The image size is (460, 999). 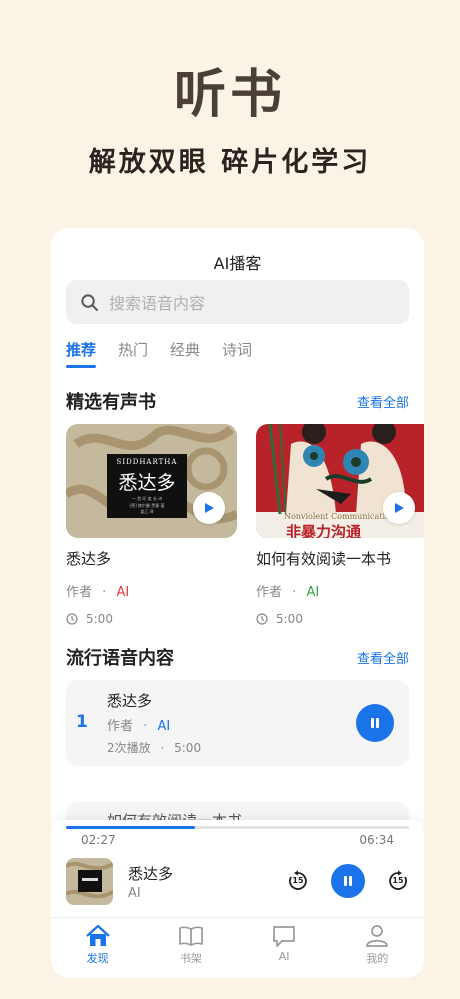 What do you see at coordinates (190, 948) in the screenshot?
I see `nav-item-bookshelf: 书架` at bounding box center [190, 948].